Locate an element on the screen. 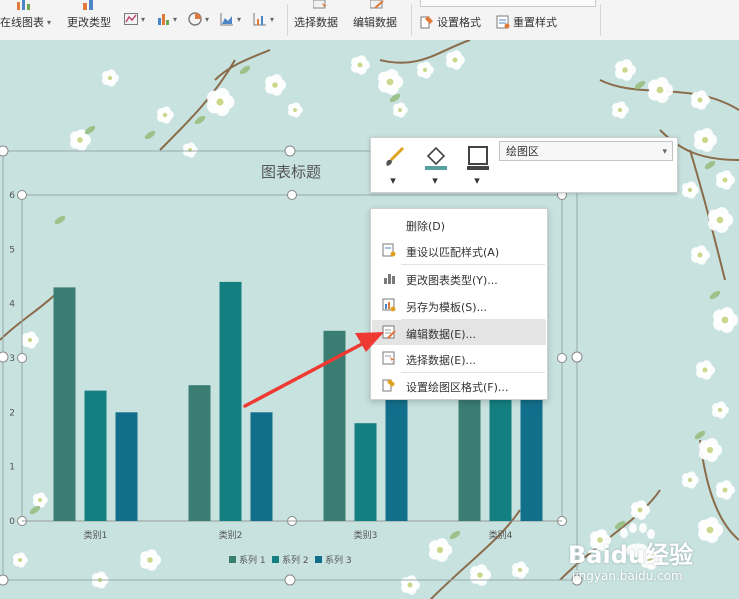  chart-title: 图表标题 is located at coordinates (291, 172).